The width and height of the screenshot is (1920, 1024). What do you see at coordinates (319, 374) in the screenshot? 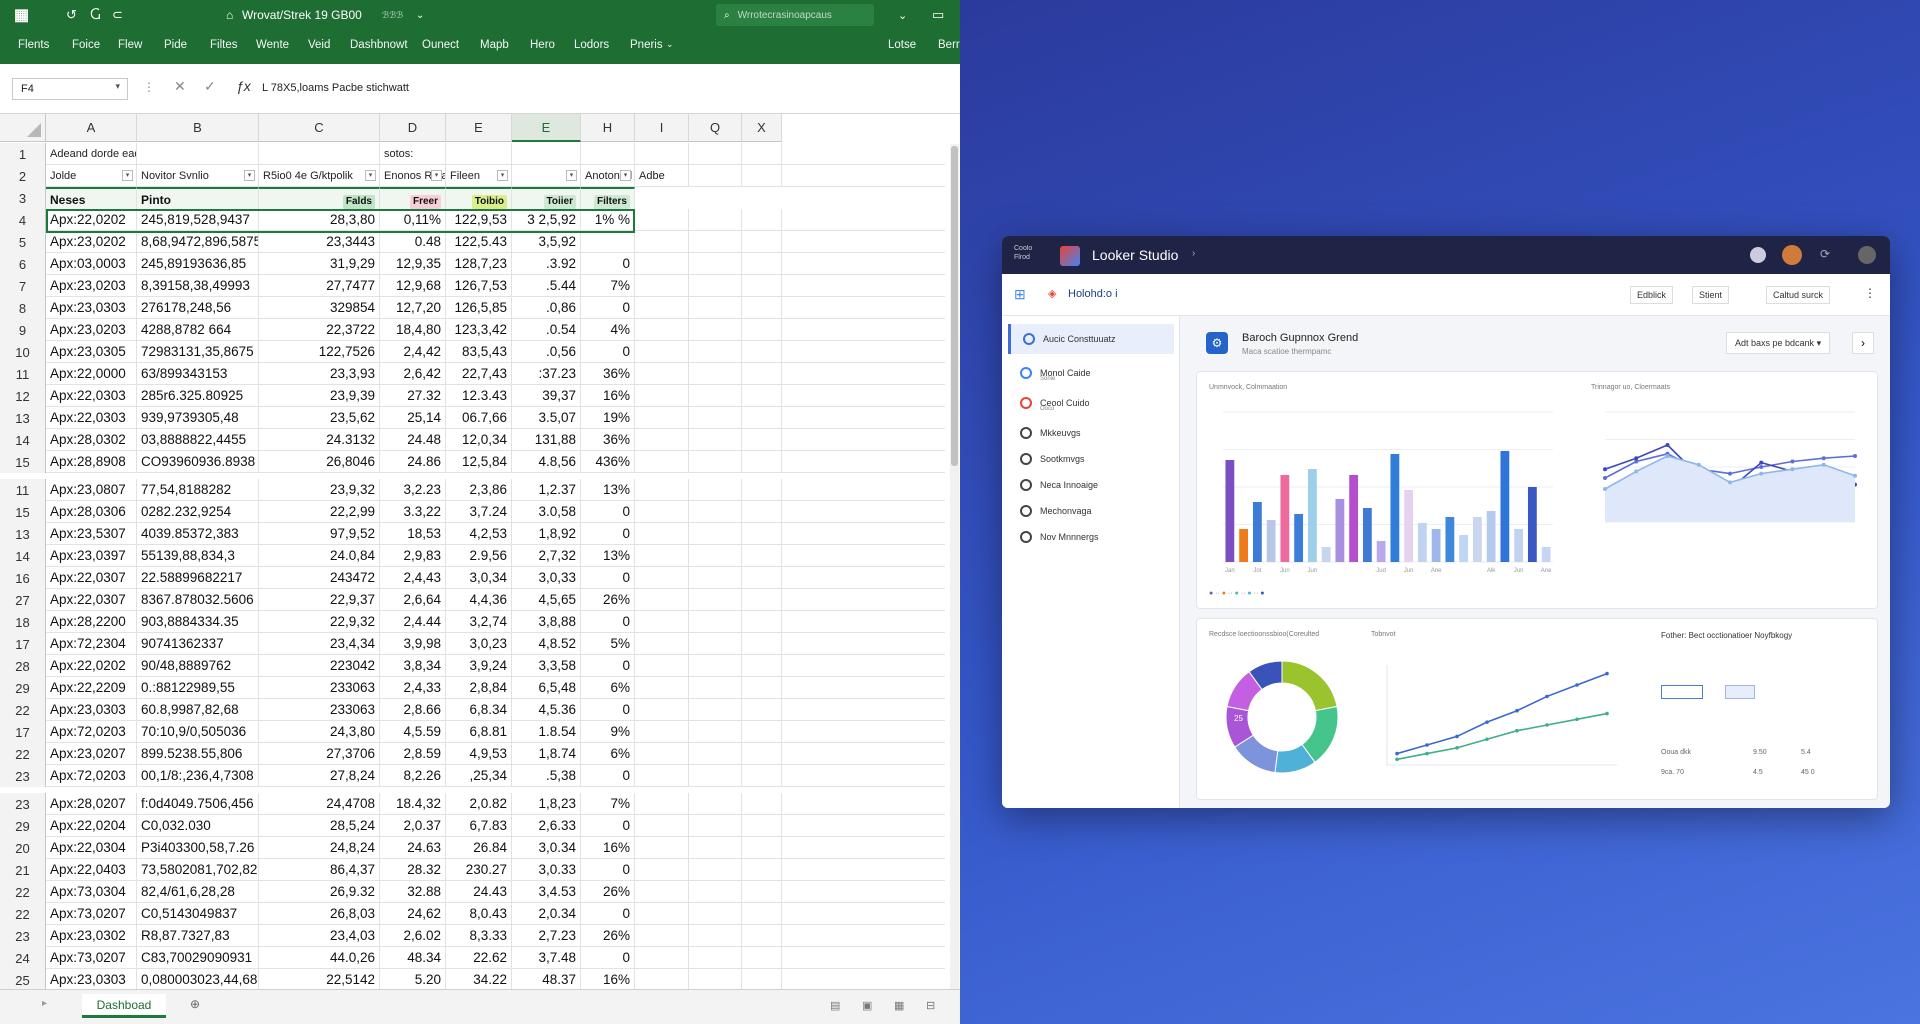
I see `cell: 23,3,93` at bounding box center [319, 374].